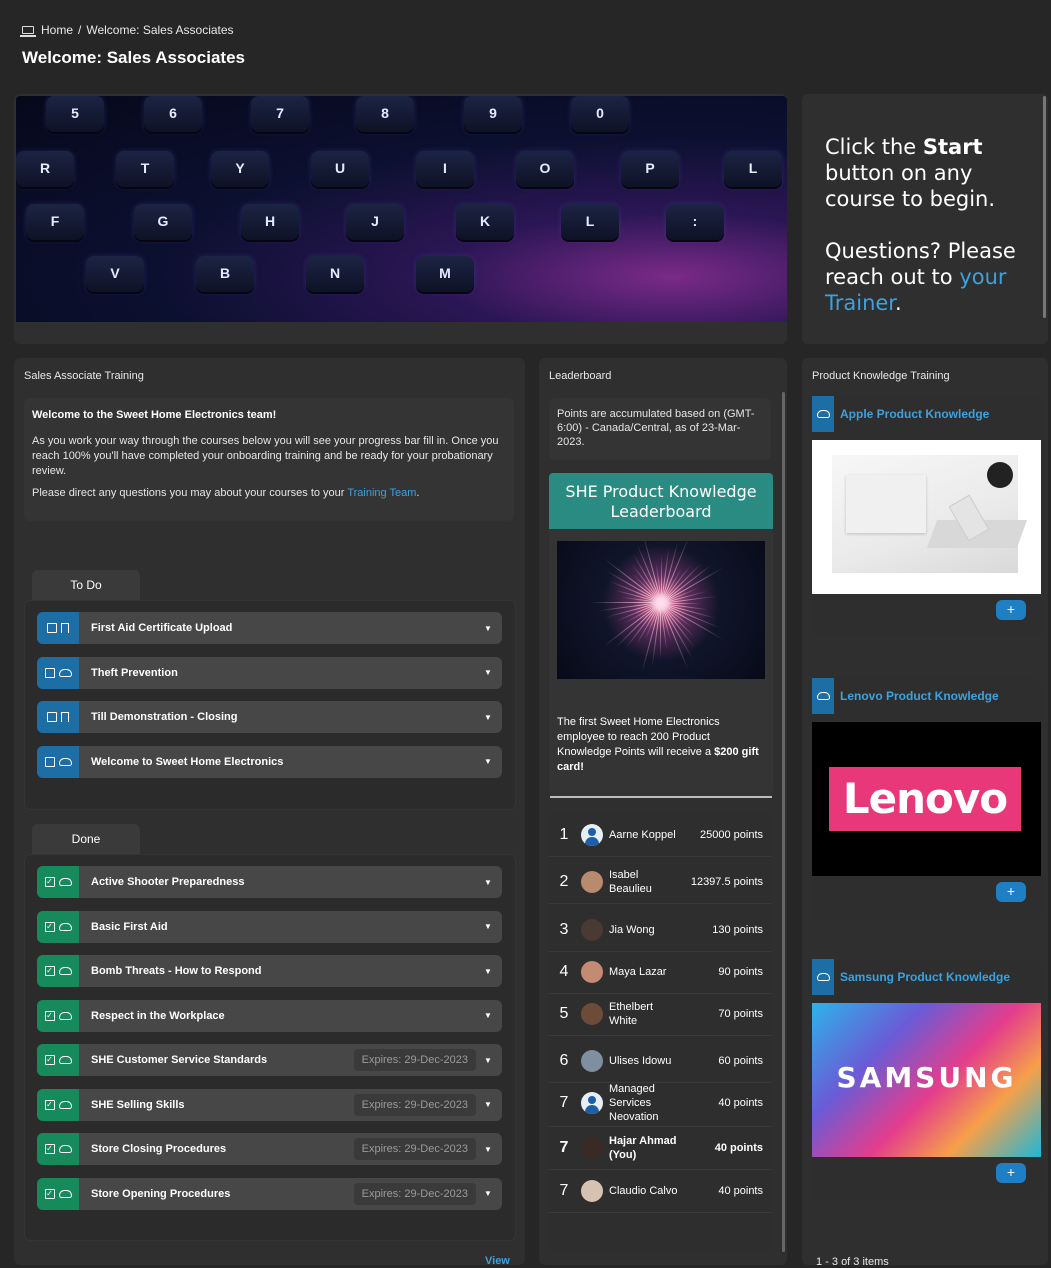 This screenshot has height=1268, width=1051. Describe the element at coordinates (660, 835) in the screenshot. I see `leaderboard-row: 1 Aarne Koppel 25000 points` at that location.